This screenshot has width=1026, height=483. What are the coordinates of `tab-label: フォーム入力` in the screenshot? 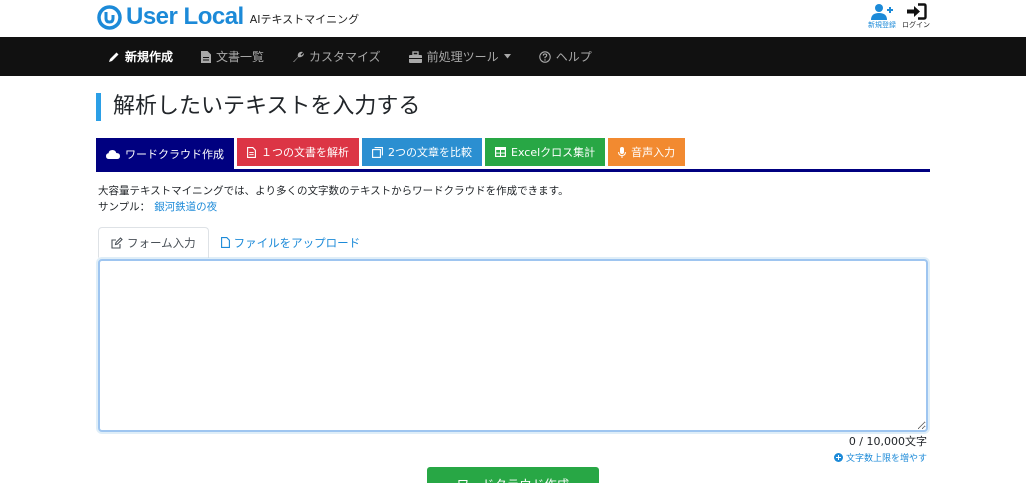 It's located at (161, 242).